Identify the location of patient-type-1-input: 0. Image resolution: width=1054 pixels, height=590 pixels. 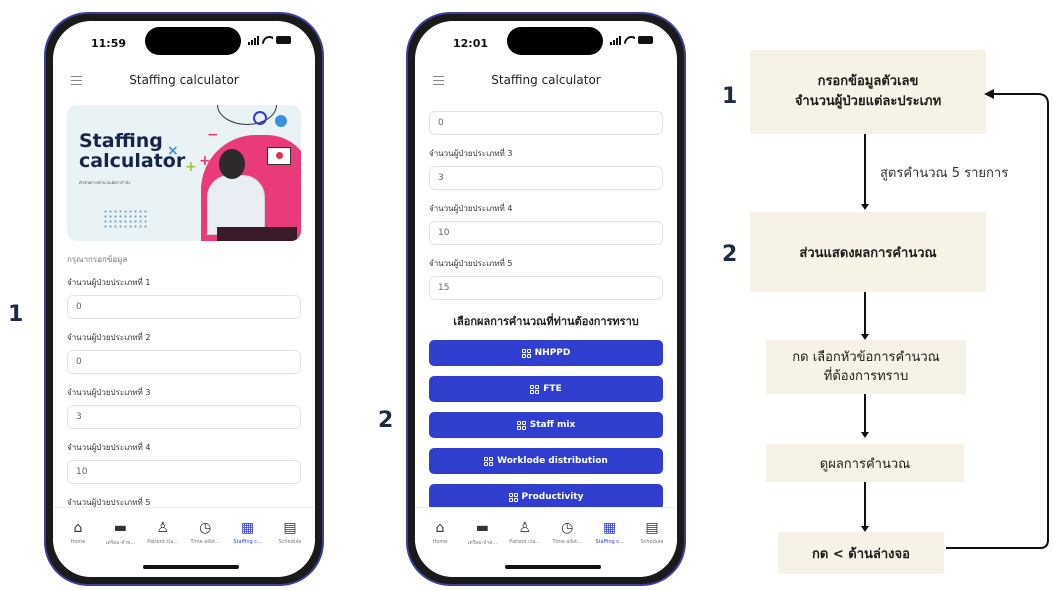
(184, 307).